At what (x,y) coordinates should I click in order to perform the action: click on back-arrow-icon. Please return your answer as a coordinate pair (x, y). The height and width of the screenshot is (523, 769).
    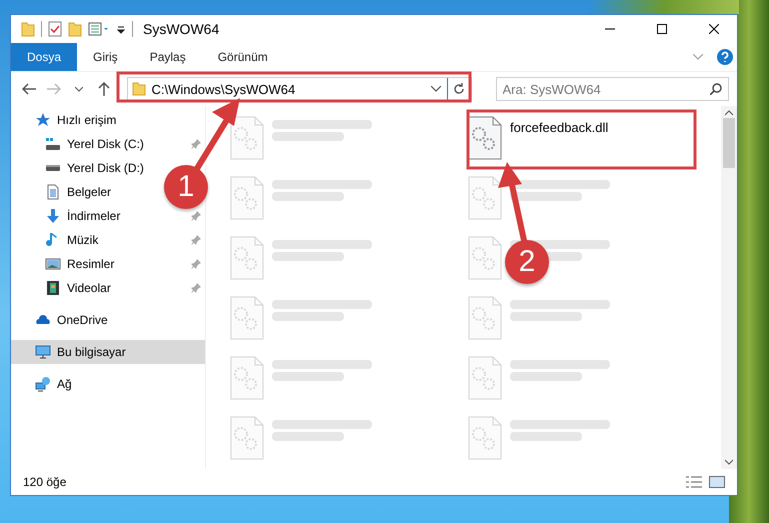
    Looking at the image, I should click on (29, 89).